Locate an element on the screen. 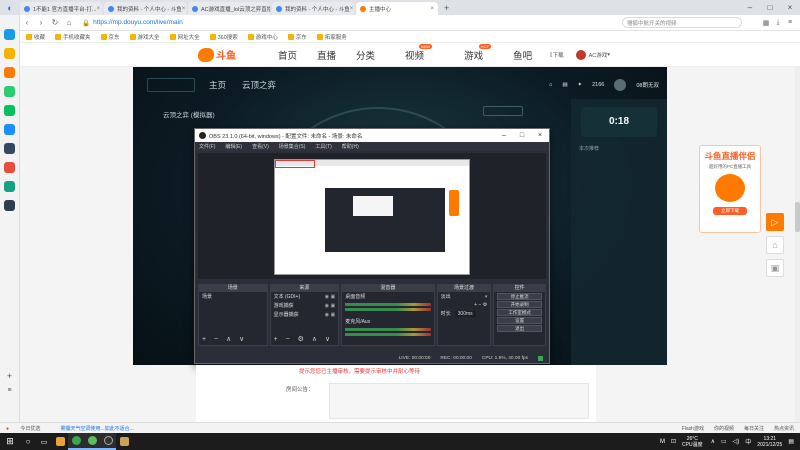 This screenshot has height=450, width=800. obs-preview is located at coordinates (372, 216).